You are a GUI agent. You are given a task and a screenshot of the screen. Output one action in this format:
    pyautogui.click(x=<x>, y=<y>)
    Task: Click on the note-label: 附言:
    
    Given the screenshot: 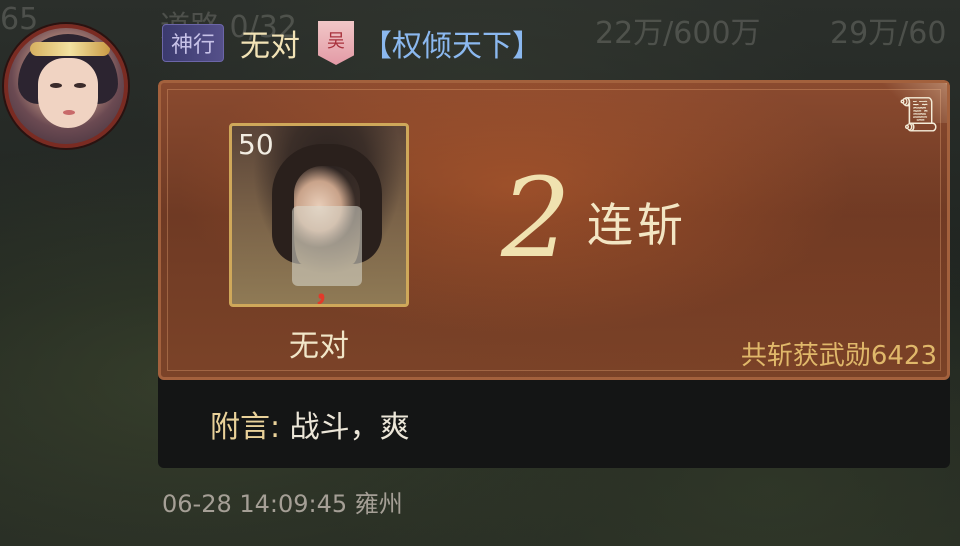 What is the action you would take?
    pyautogui.click(x=245, y=427)
    